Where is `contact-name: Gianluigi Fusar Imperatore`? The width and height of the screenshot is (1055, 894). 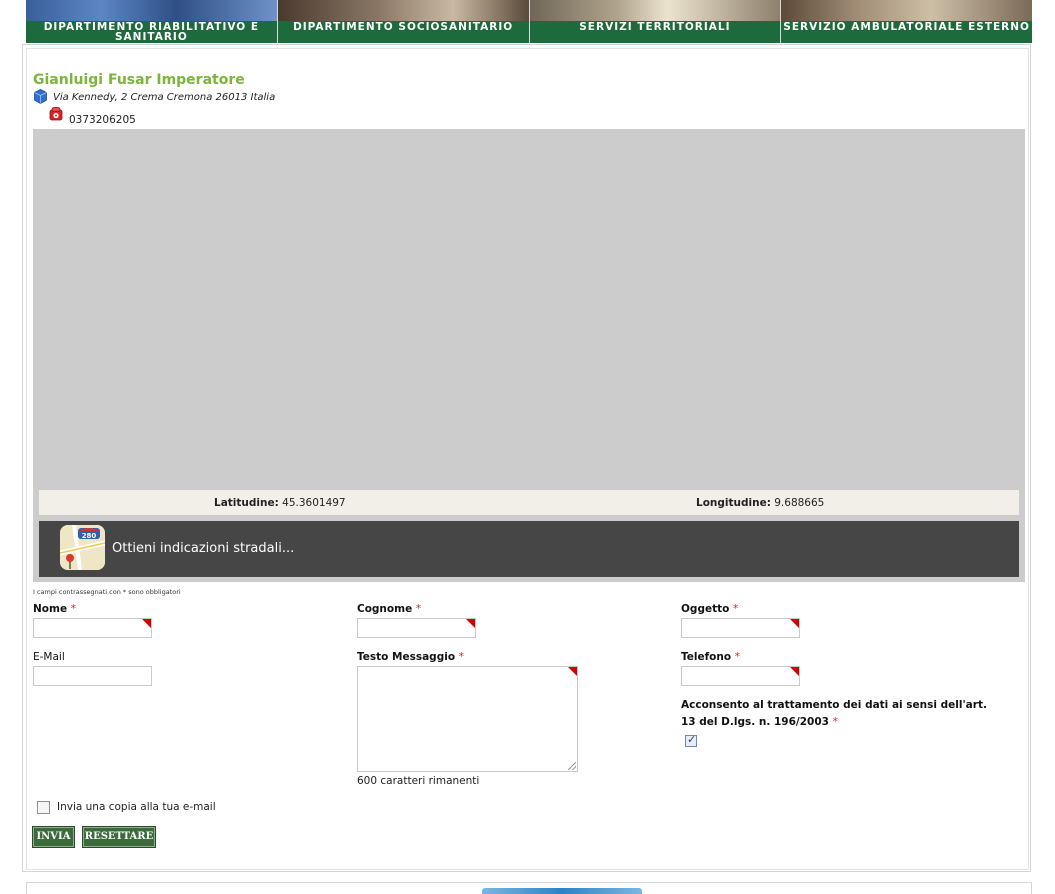 contact-name: Gianluigi Fusar Imperatore is located at coordinates (139, 80).